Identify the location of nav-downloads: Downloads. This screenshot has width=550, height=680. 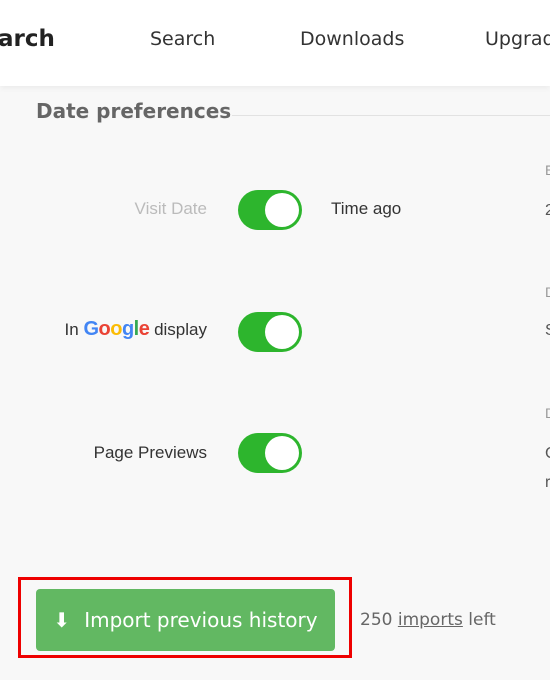
(352, 39).